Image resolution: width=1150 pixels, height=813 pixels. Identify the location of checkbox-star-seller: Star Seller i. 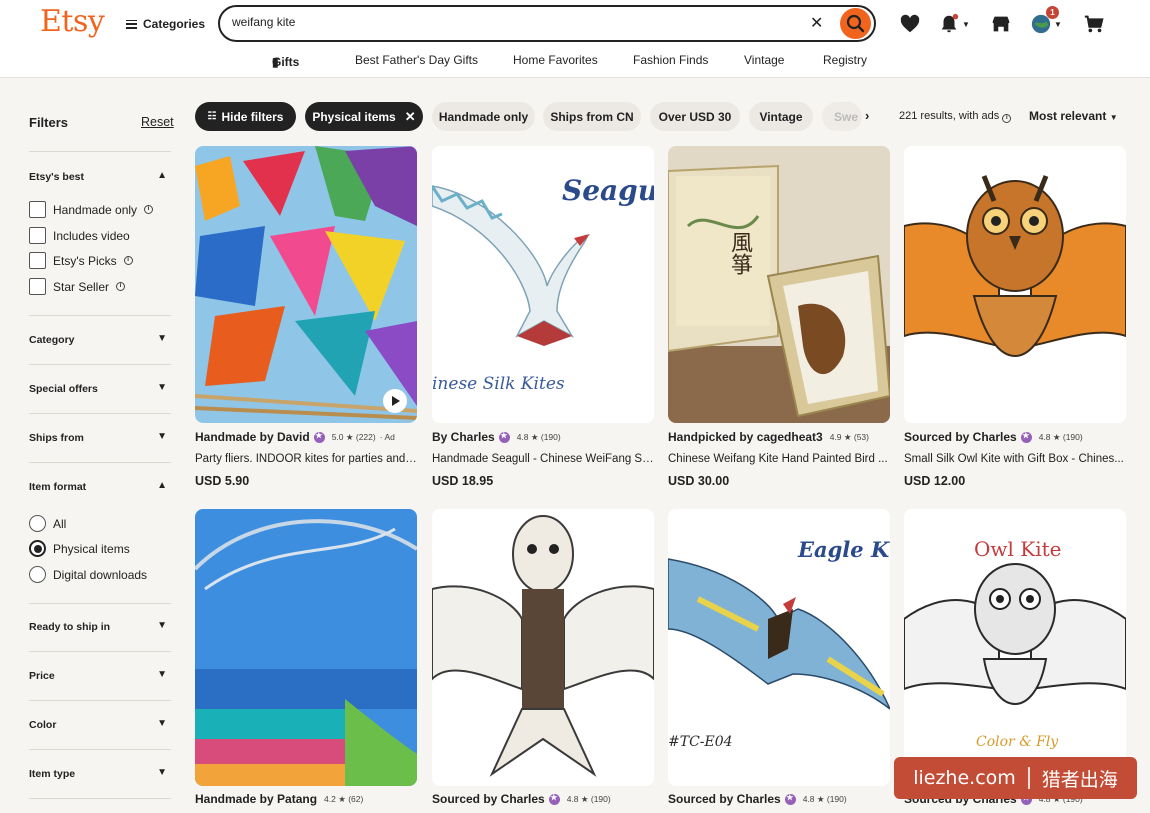
(77, 286).